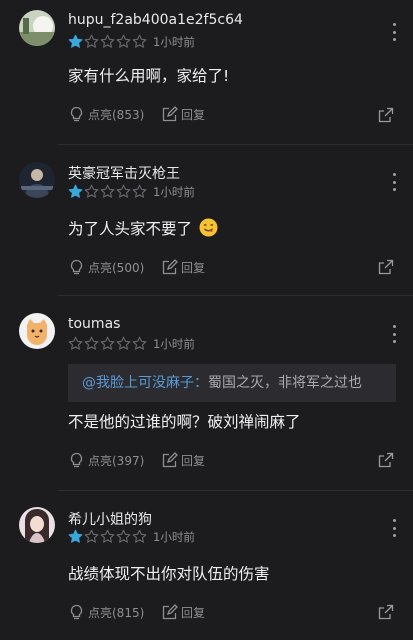  Describe the element at coordinates (184, 422) in the screenshot. I see `comment-text: 不是他的过谁的啊？破刘禅闹麻了` at that location.